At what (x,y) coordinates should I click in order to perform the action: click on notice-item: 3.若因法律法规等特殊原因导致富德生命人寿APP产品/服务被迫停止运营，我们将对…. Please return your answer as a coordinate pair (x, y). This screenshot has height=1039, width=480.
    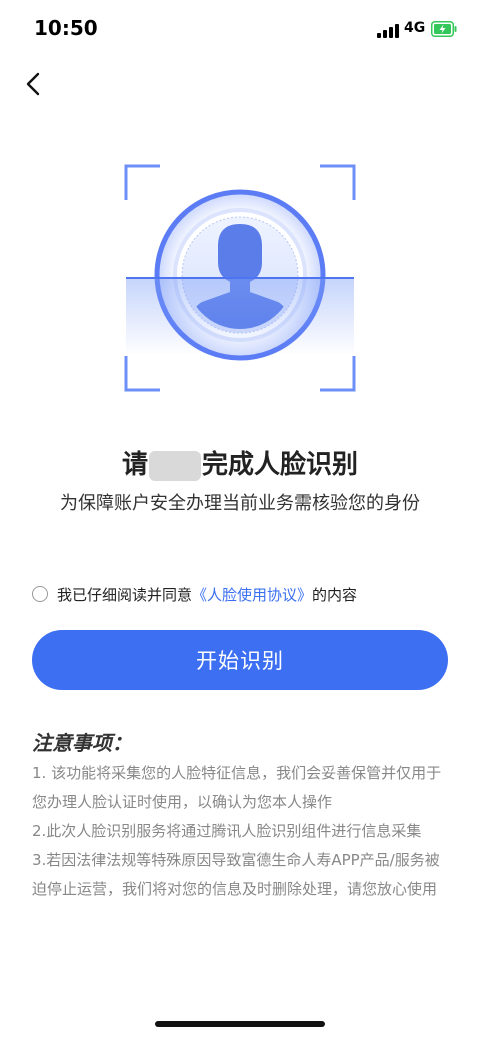
    Looking at the image, I should click on (236, 874).